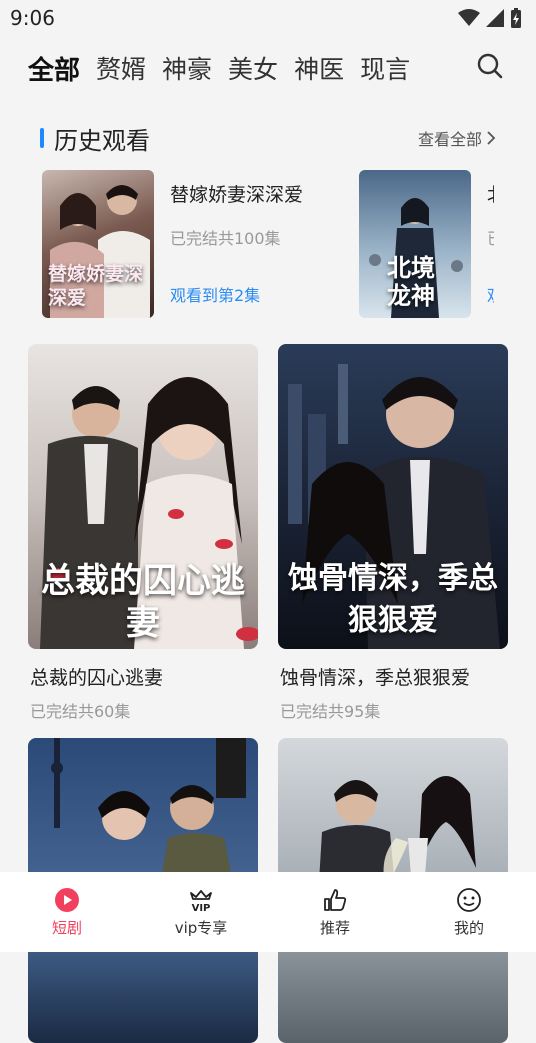 The image size is (536, 1043). I want to click on poster-title-art: 替嫁娇妻深深爱, so click(96, 286).